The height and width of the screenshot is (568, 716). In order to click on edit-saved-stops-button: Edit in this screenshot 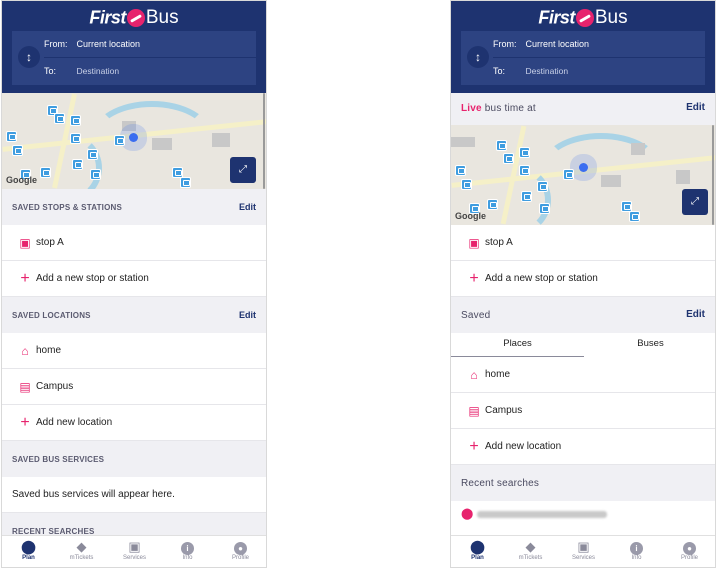, I will do `click(247, 207)`.